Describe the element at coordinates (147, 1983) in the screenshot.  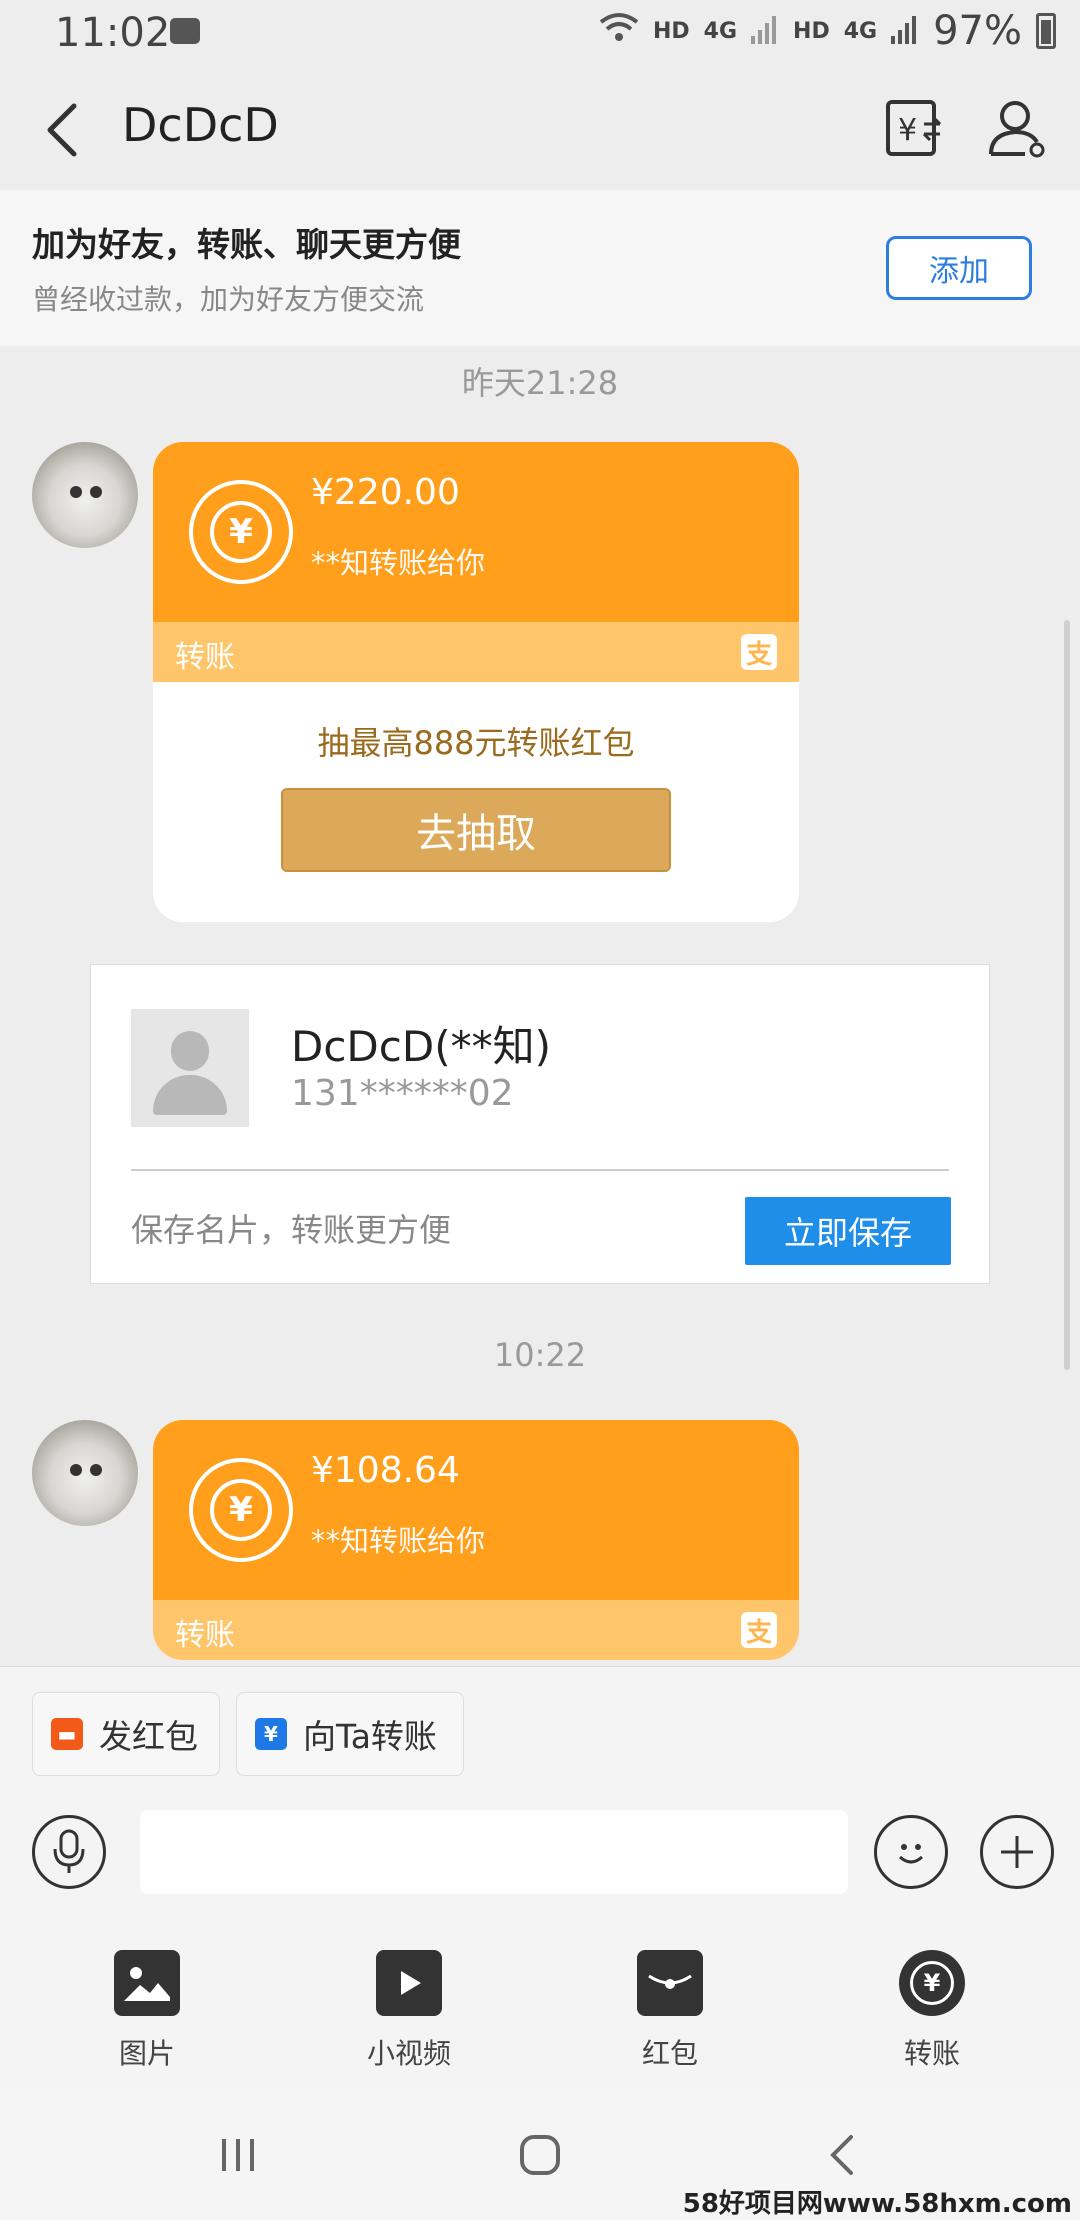
I see `image-icon` at that location.